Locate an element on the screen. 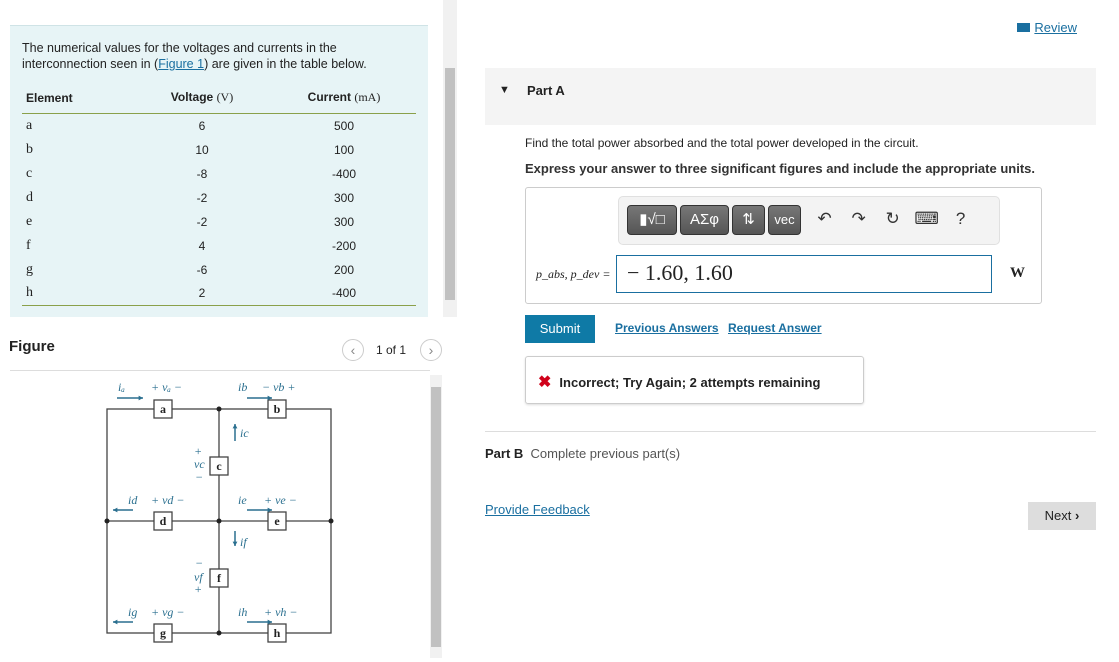 This screenshot has width=1119, height=662. element-cell: a is located at coordinates (29, 125).